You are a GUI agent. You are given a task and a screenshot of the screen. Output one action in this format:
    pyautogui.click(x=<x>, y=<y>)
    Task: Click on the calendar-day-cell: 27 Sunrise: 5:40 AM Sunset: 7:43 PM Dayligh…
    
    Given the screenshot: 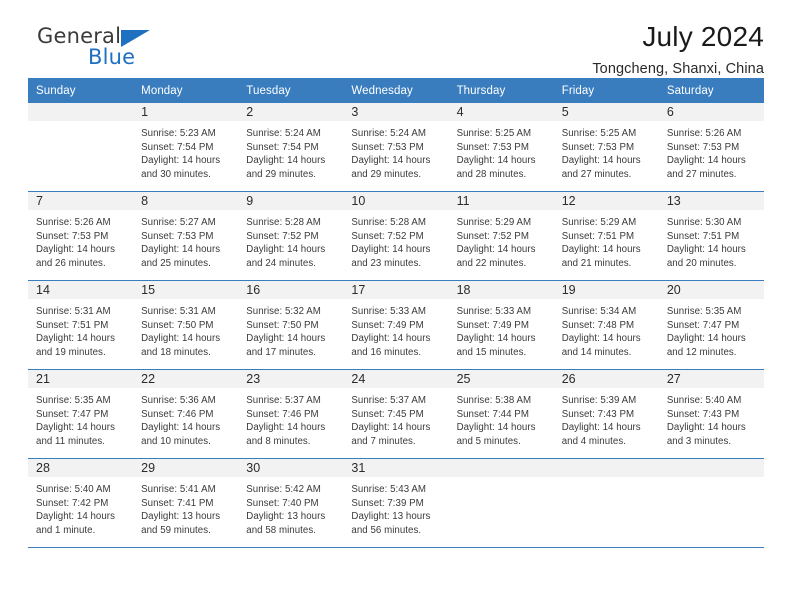 What is the action you would take?
    pyautogui.click(x=711, y=414)
    